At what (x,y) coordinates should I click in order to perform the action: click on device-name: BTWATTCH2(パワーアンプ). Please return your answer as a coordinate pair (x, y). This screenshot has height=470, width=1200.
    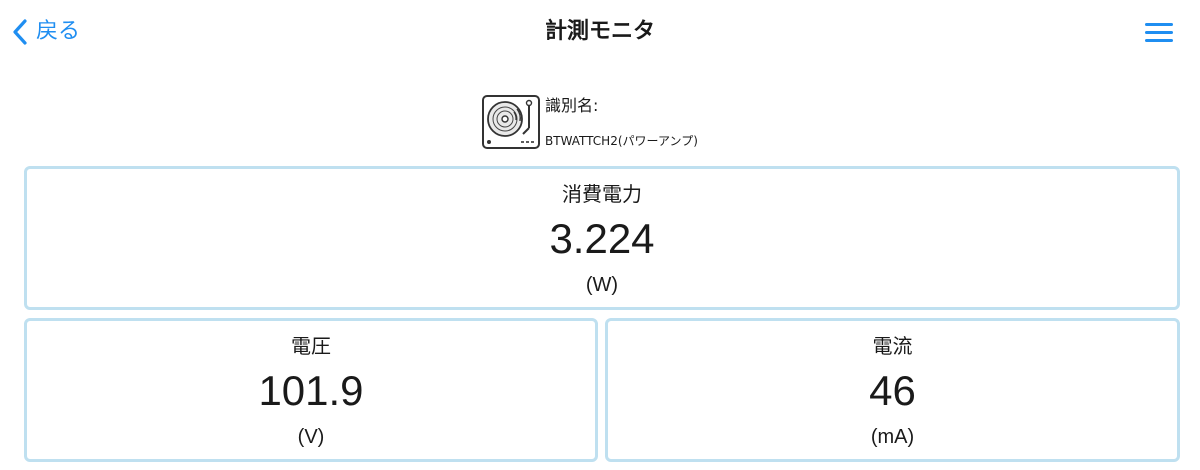
    Looking at the image, I should click on (621, 141).